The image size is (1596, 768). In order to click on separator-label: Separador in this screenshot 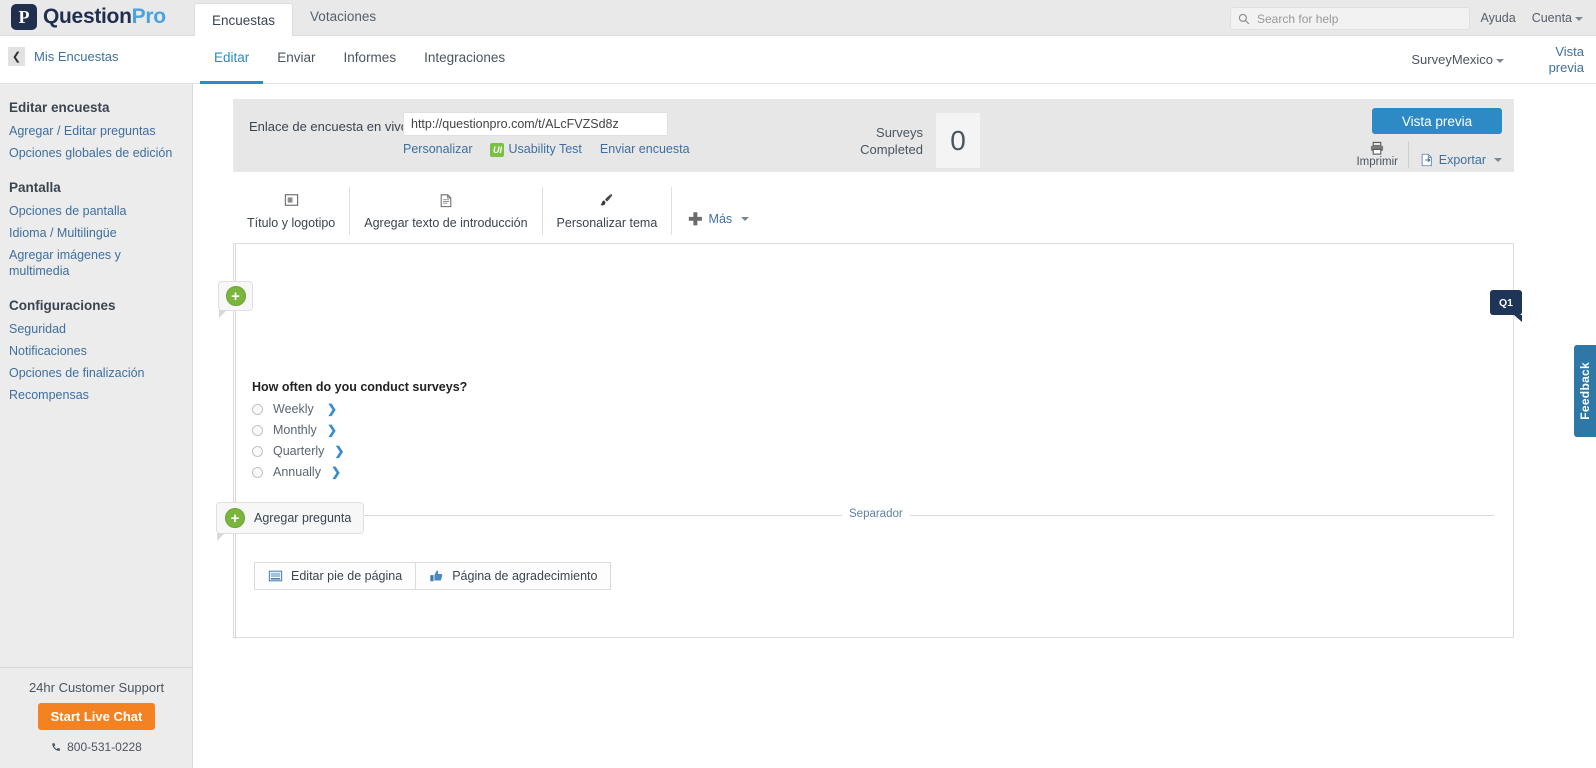, I will do `click(876, 514)`.